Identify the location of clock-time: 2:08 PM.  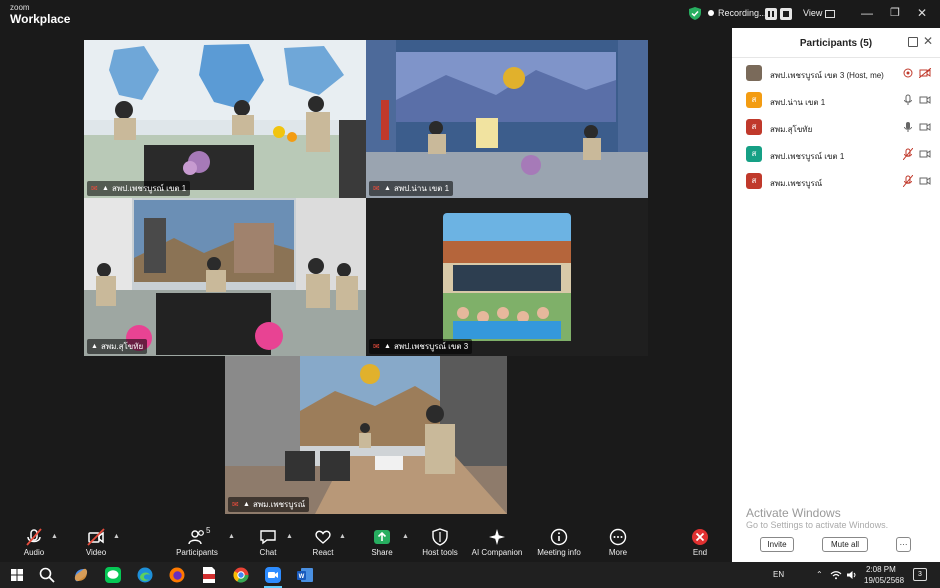
(881, 569).